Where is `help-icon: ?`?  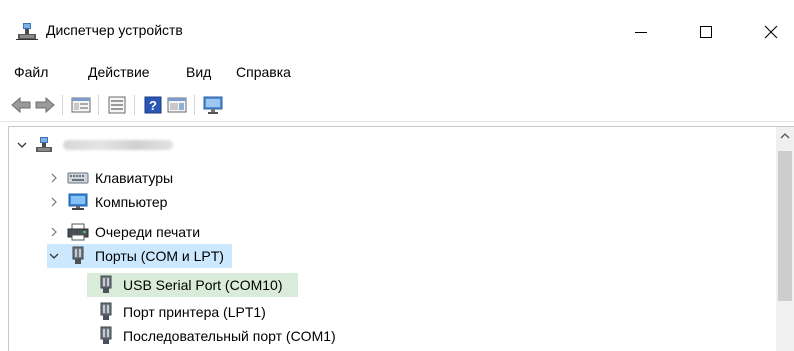
help-icon: ? is located at coordinates (153, 105).